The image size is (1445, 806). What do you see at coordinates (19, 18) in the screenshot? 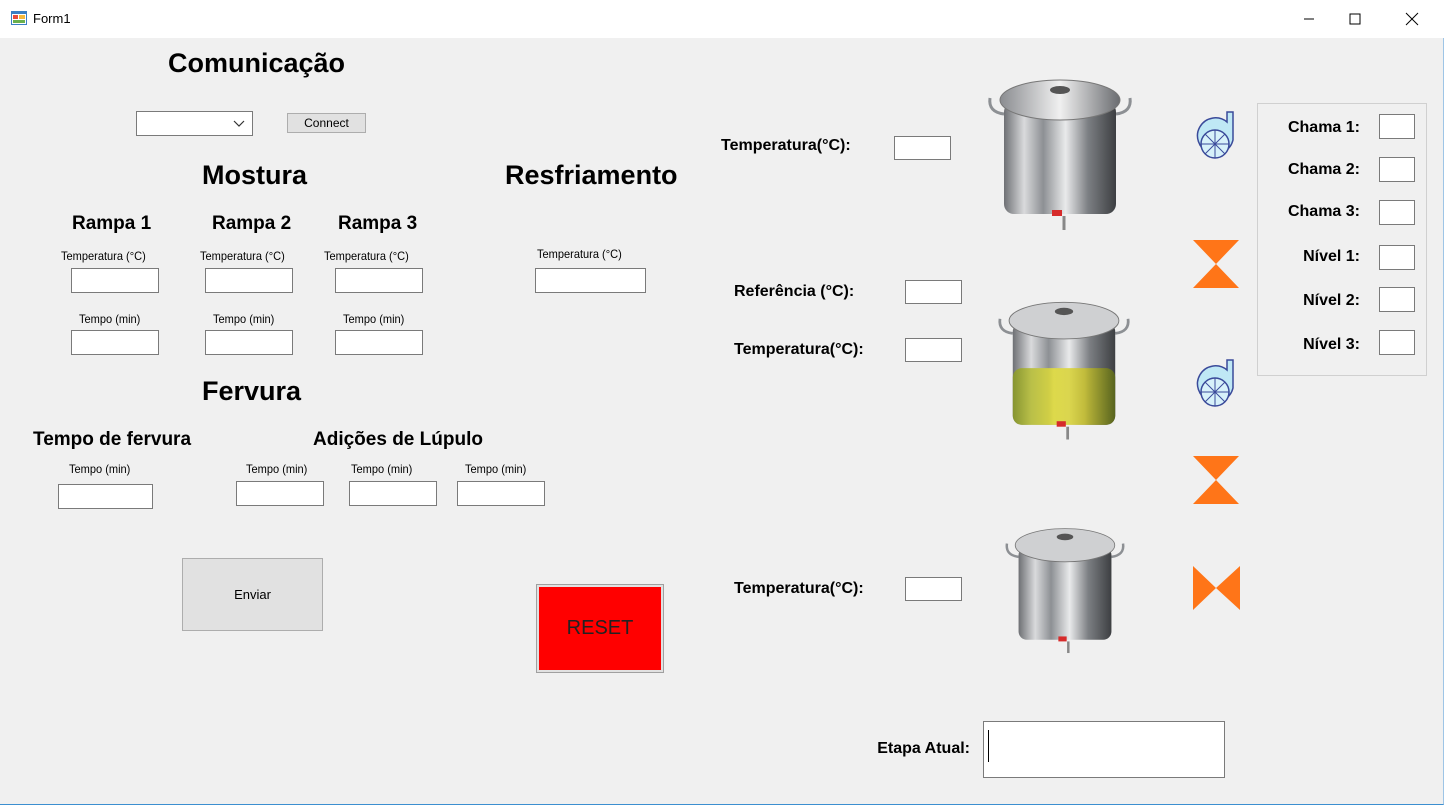
I see `app-icon` at bounding box center [19, 18].